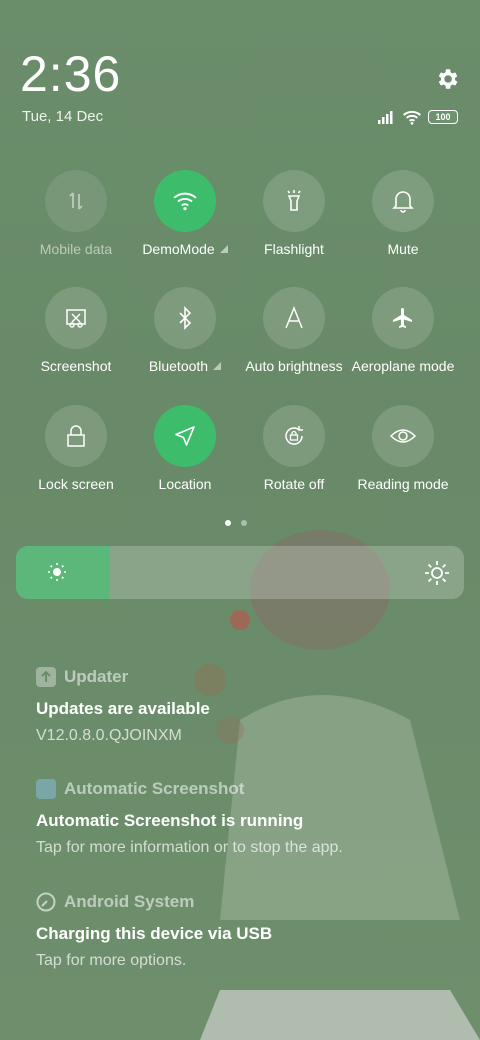 The height and width of the screenshot is (1040, 480). Describe the element at coordinates (185, 484) in the screenshot. I see `tile-label: Location` at that location.